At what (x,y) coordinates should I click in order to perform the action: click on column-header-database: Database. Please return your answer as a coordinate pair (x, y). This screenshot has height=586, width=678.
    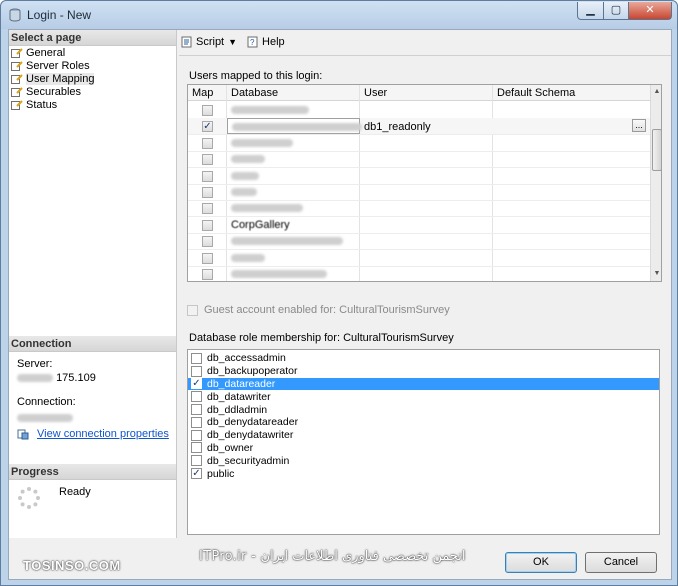
    Looking at the image, I should click on (254, 93).